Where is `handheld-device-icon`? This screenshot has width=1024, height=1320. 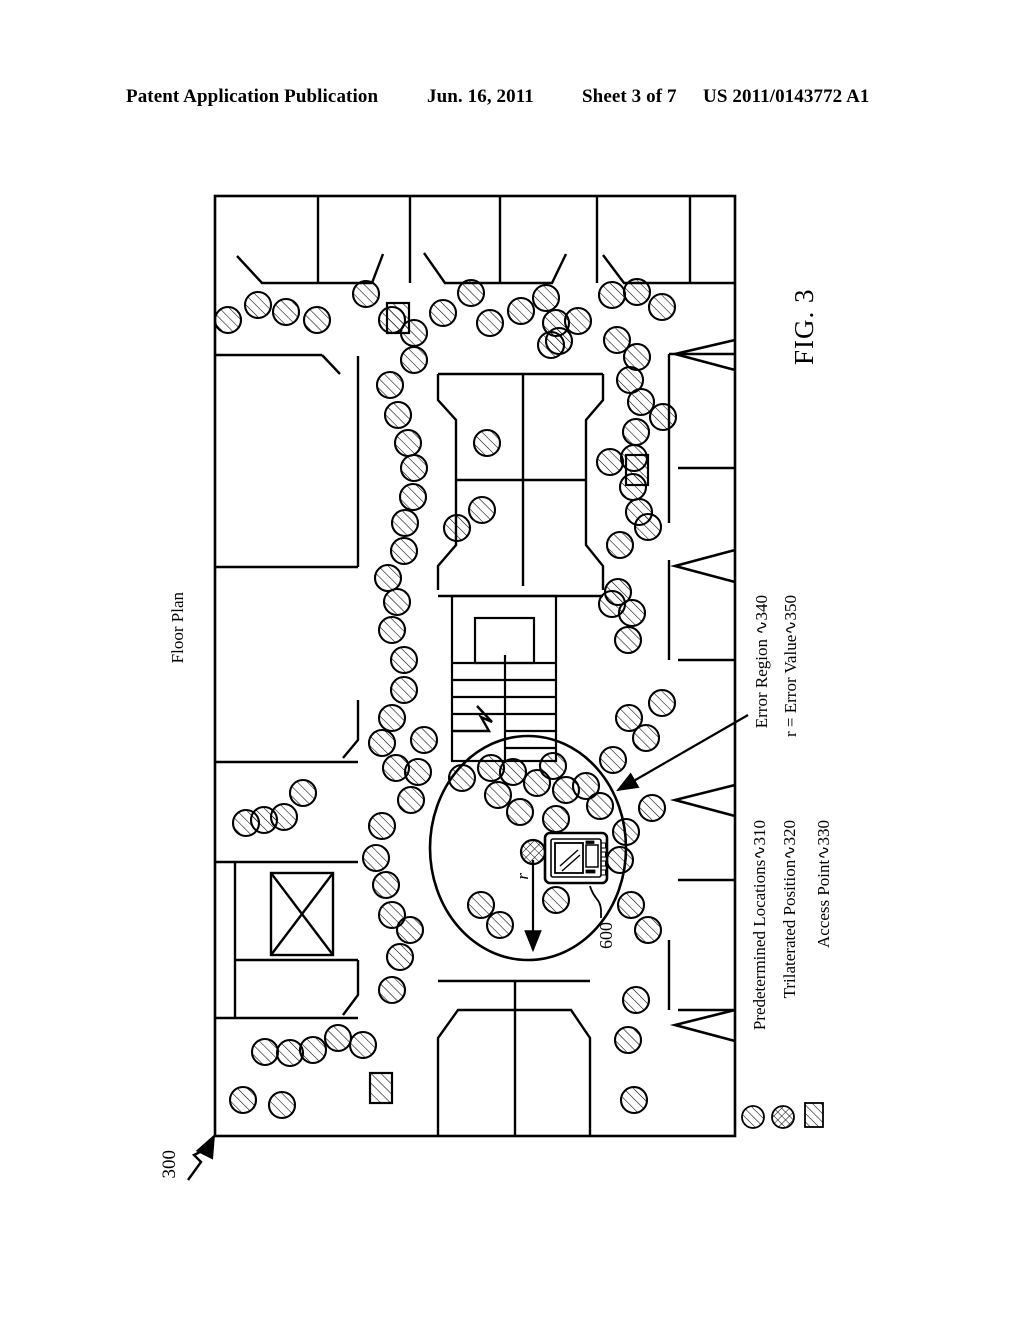
handheld-device-icon is located at coordinates (576, 858).